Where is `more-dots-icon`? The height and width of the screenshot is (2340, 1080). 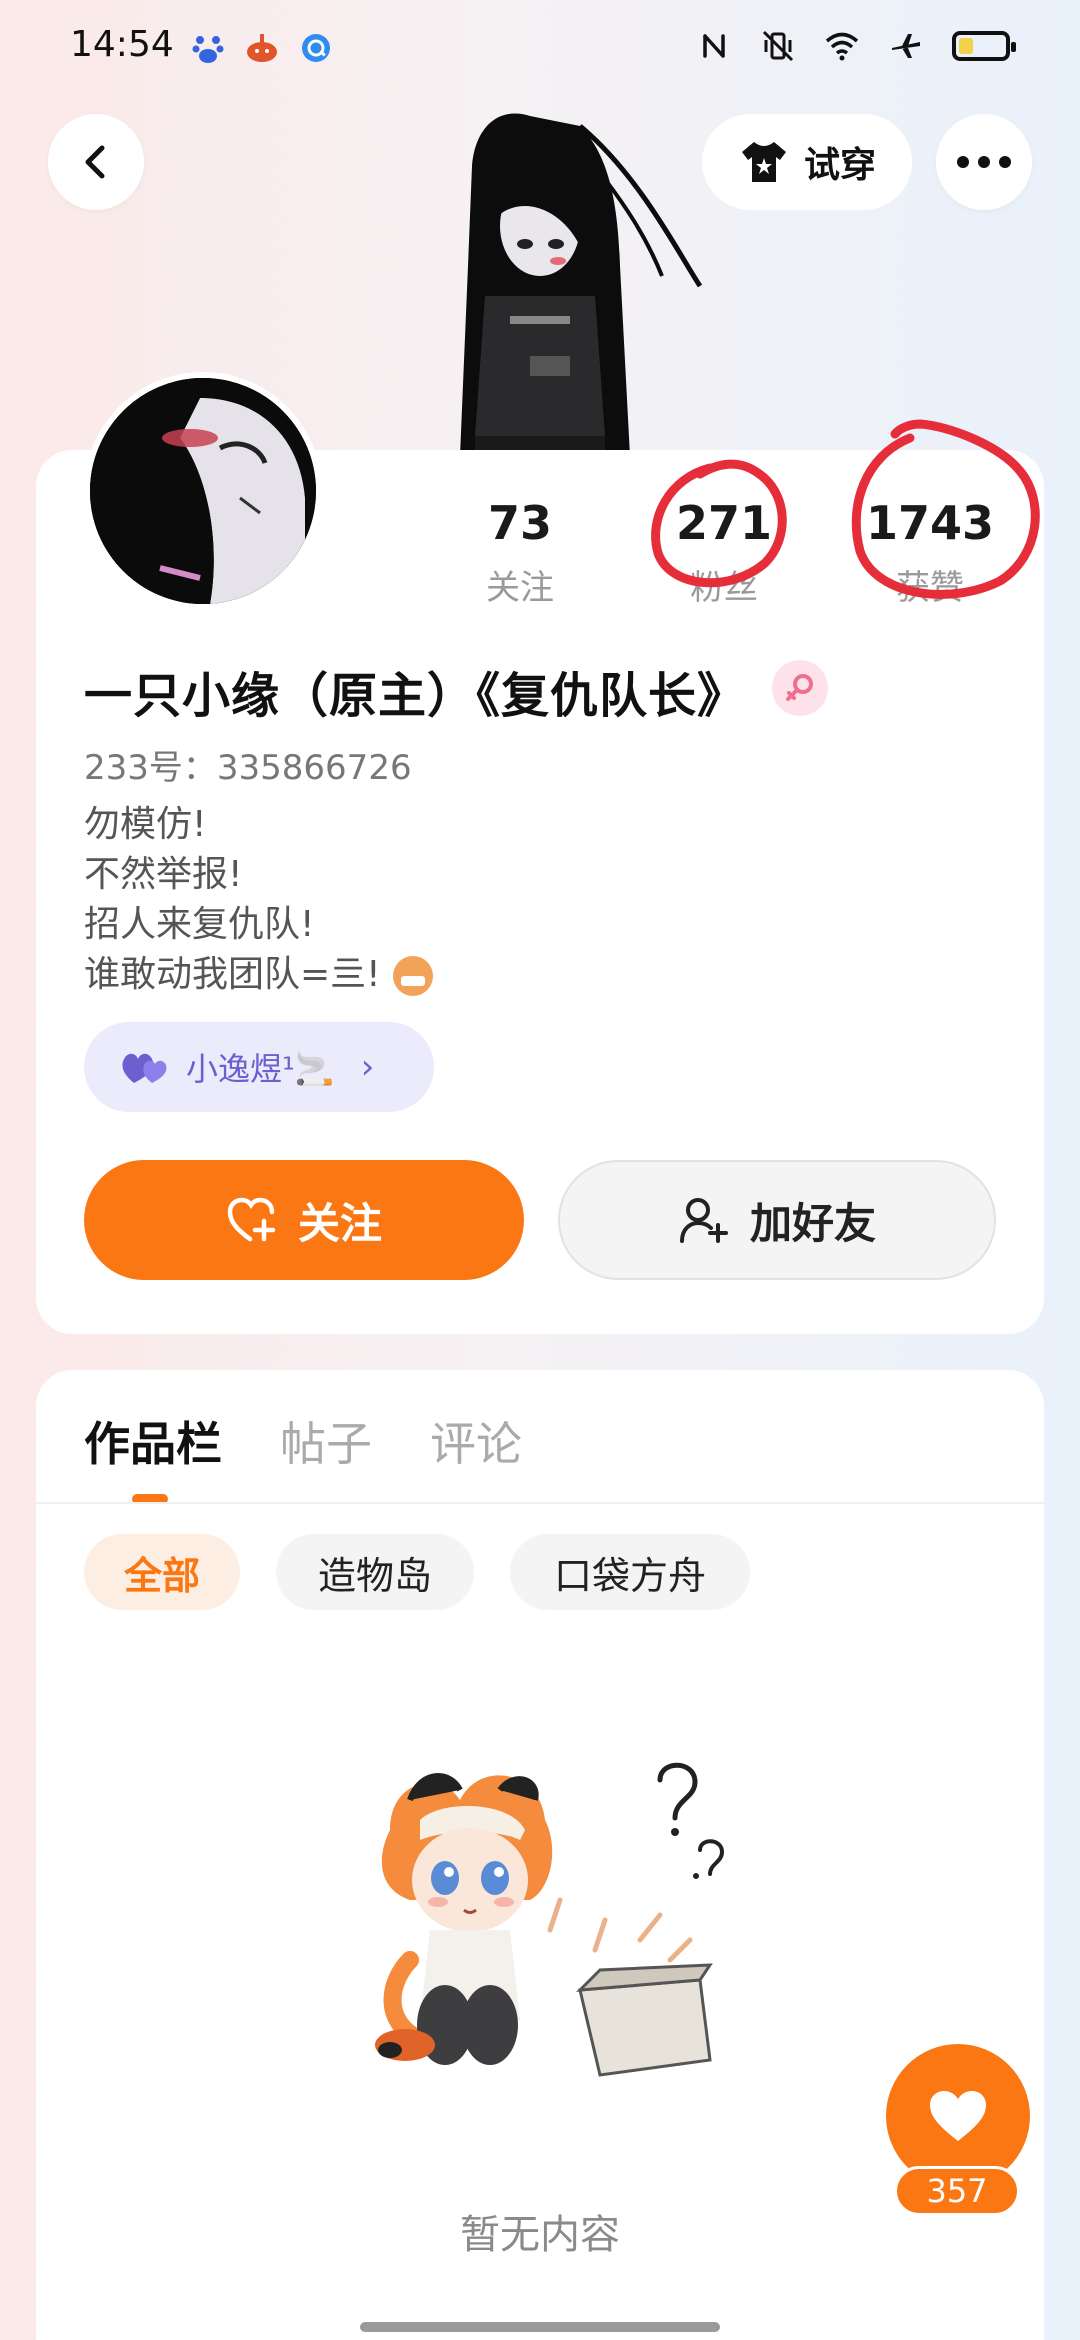 more-dots-icon is located at coordinates (984, 162).